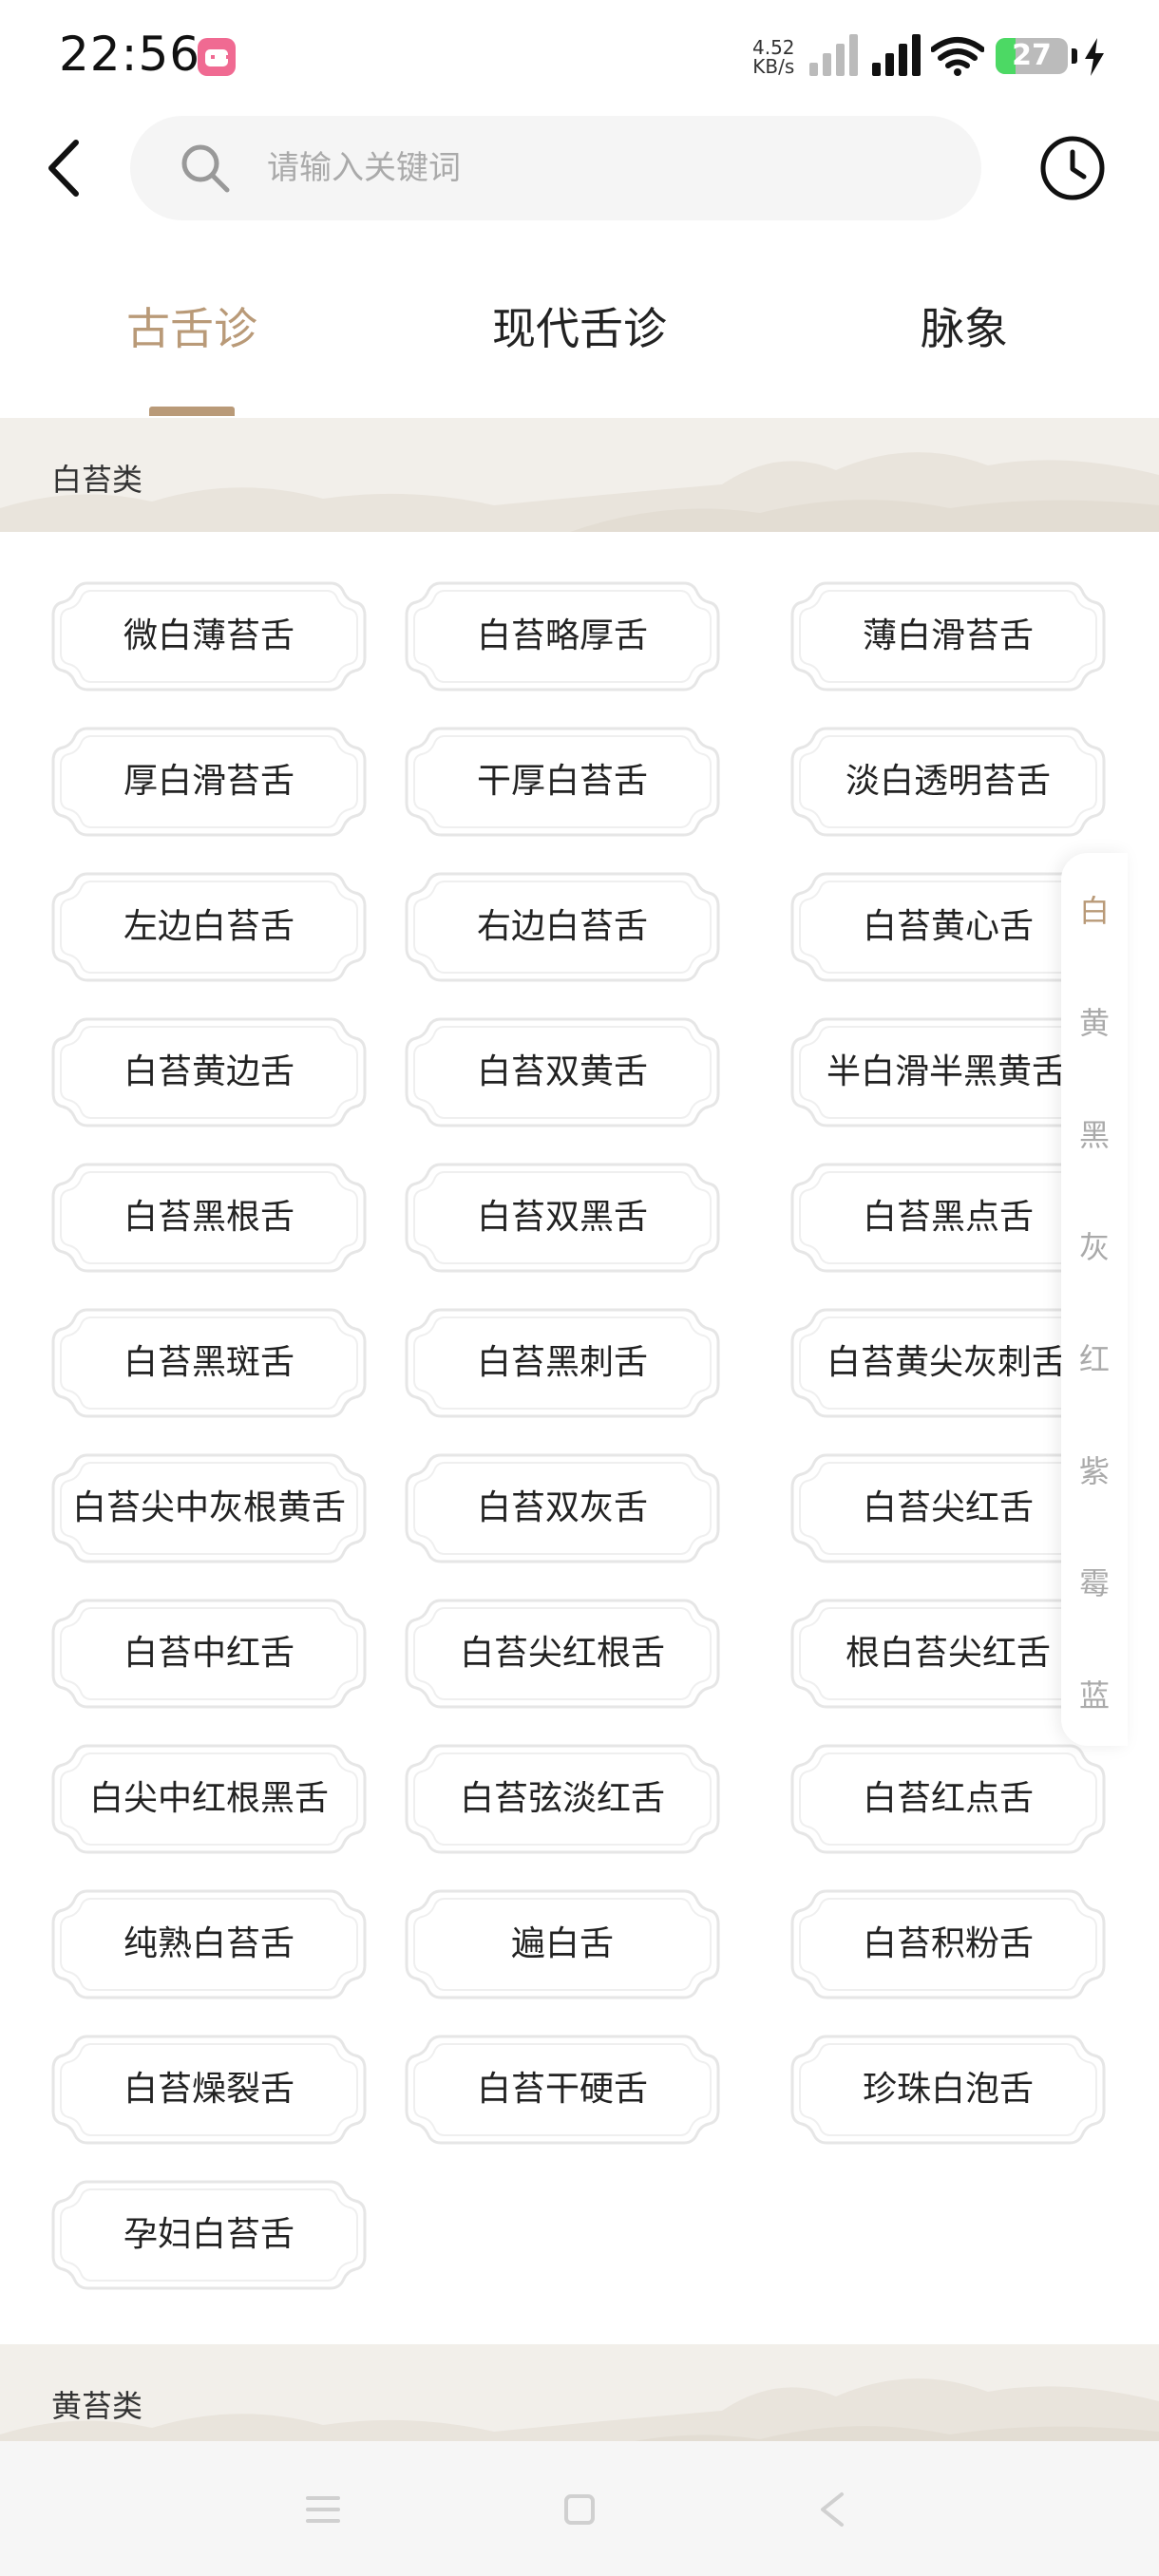 The height and width of the screenshot is (2576, 1159). I want to click on tag-label: 厚白滑苔舌, so click(208, 781).